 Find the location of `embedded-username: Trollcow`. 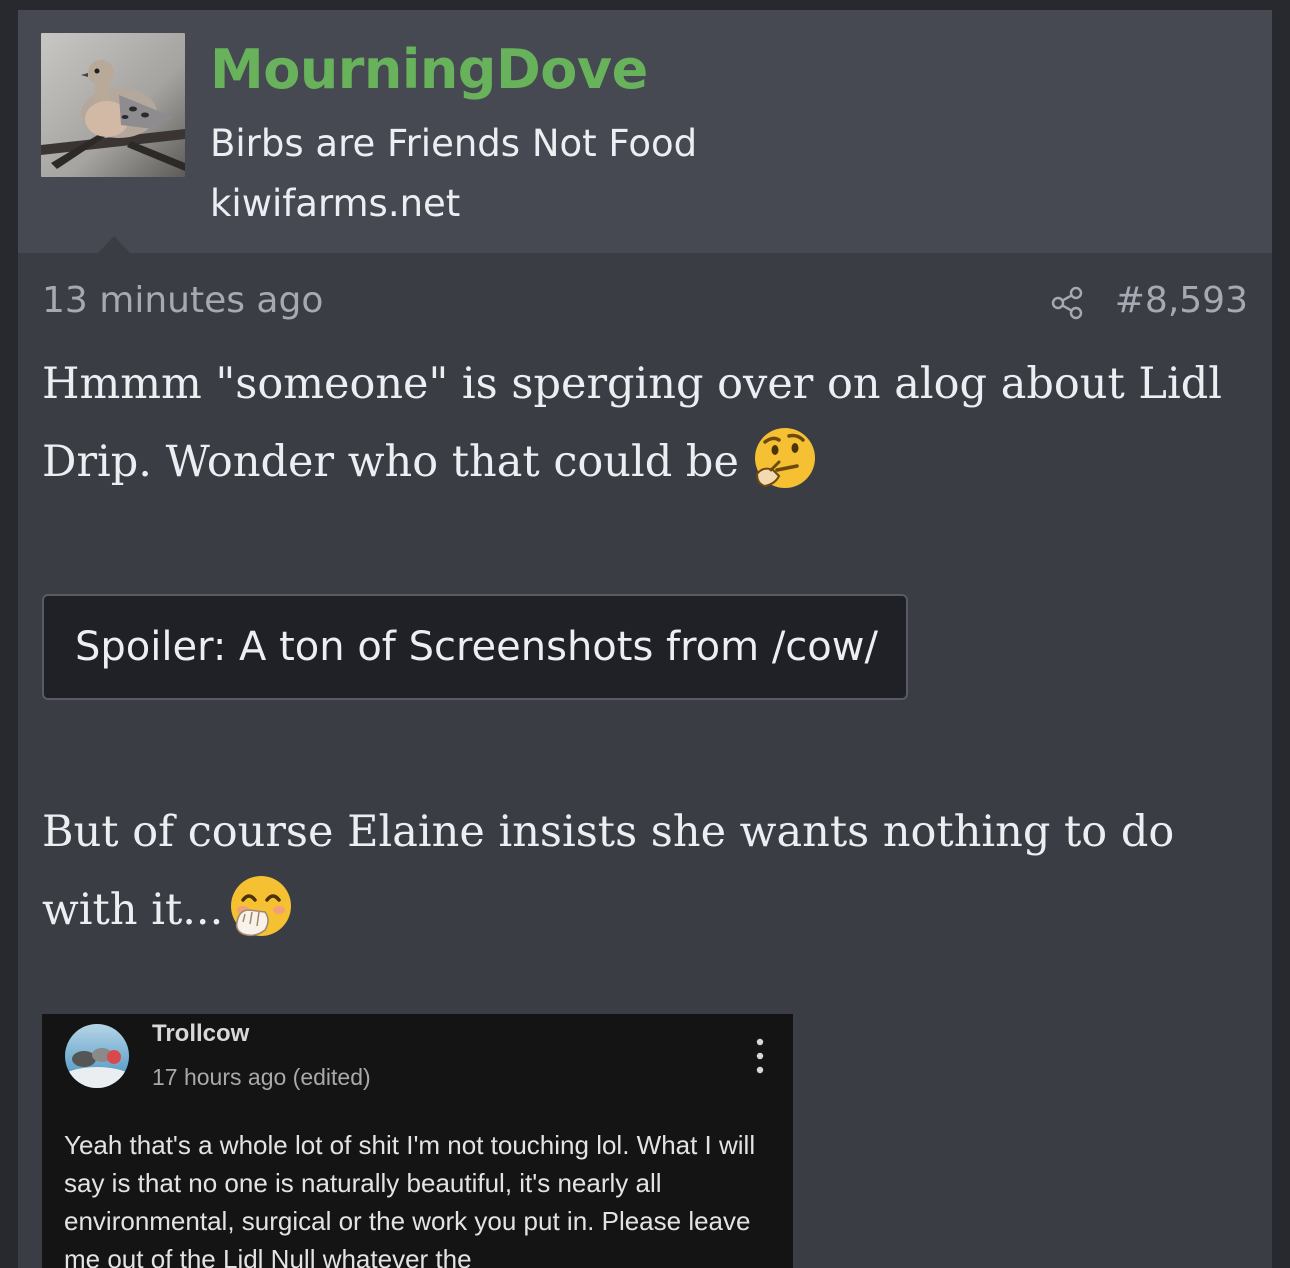

embedded-username: Trollcow is located at coordinates (201, 1033).